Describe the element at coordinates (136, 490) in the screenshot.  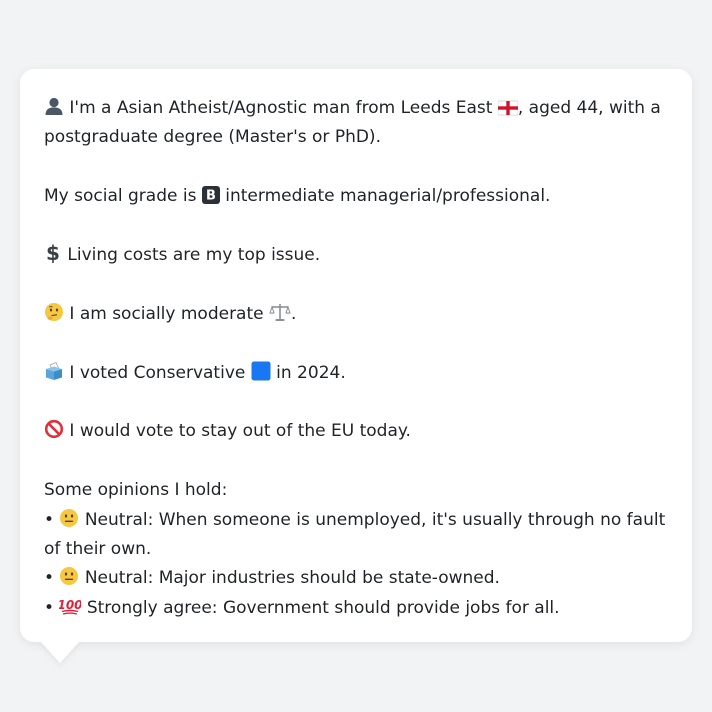
I see `opinions-heading: Some opinions I hold:` at that location.